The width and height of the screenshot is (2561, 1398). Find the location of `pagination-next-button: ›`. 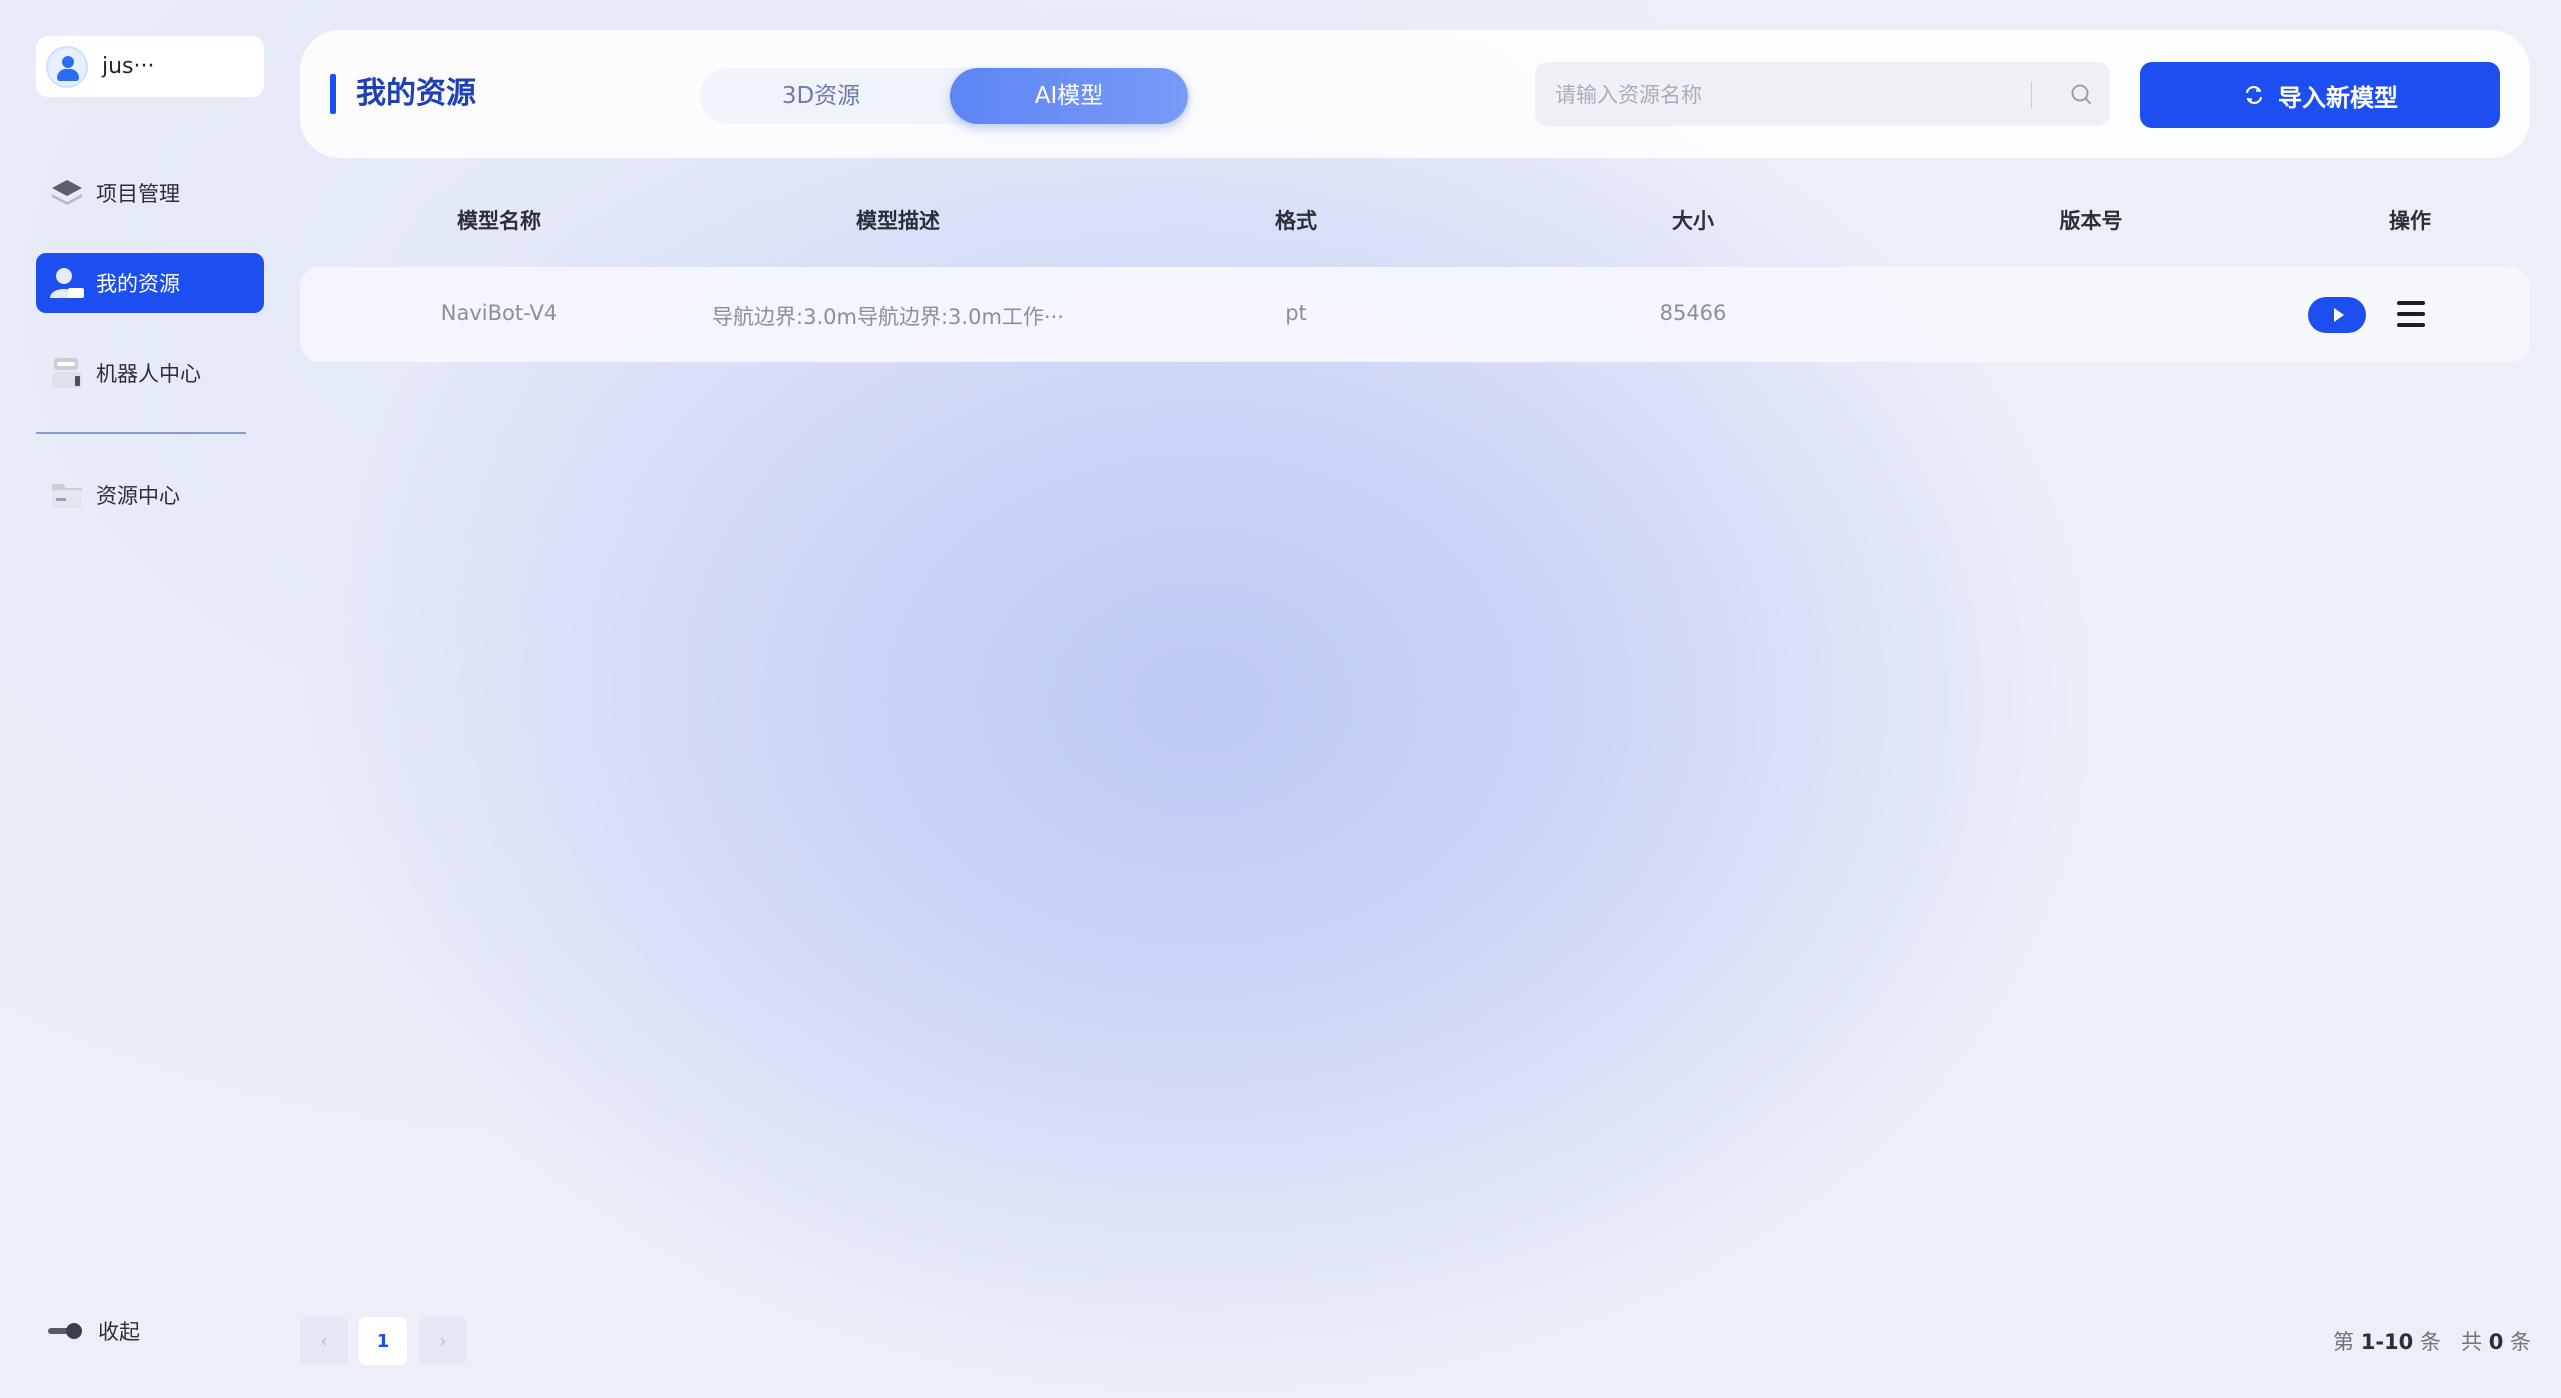

pagination-next-button: › is located at coordinates (443, 1341).